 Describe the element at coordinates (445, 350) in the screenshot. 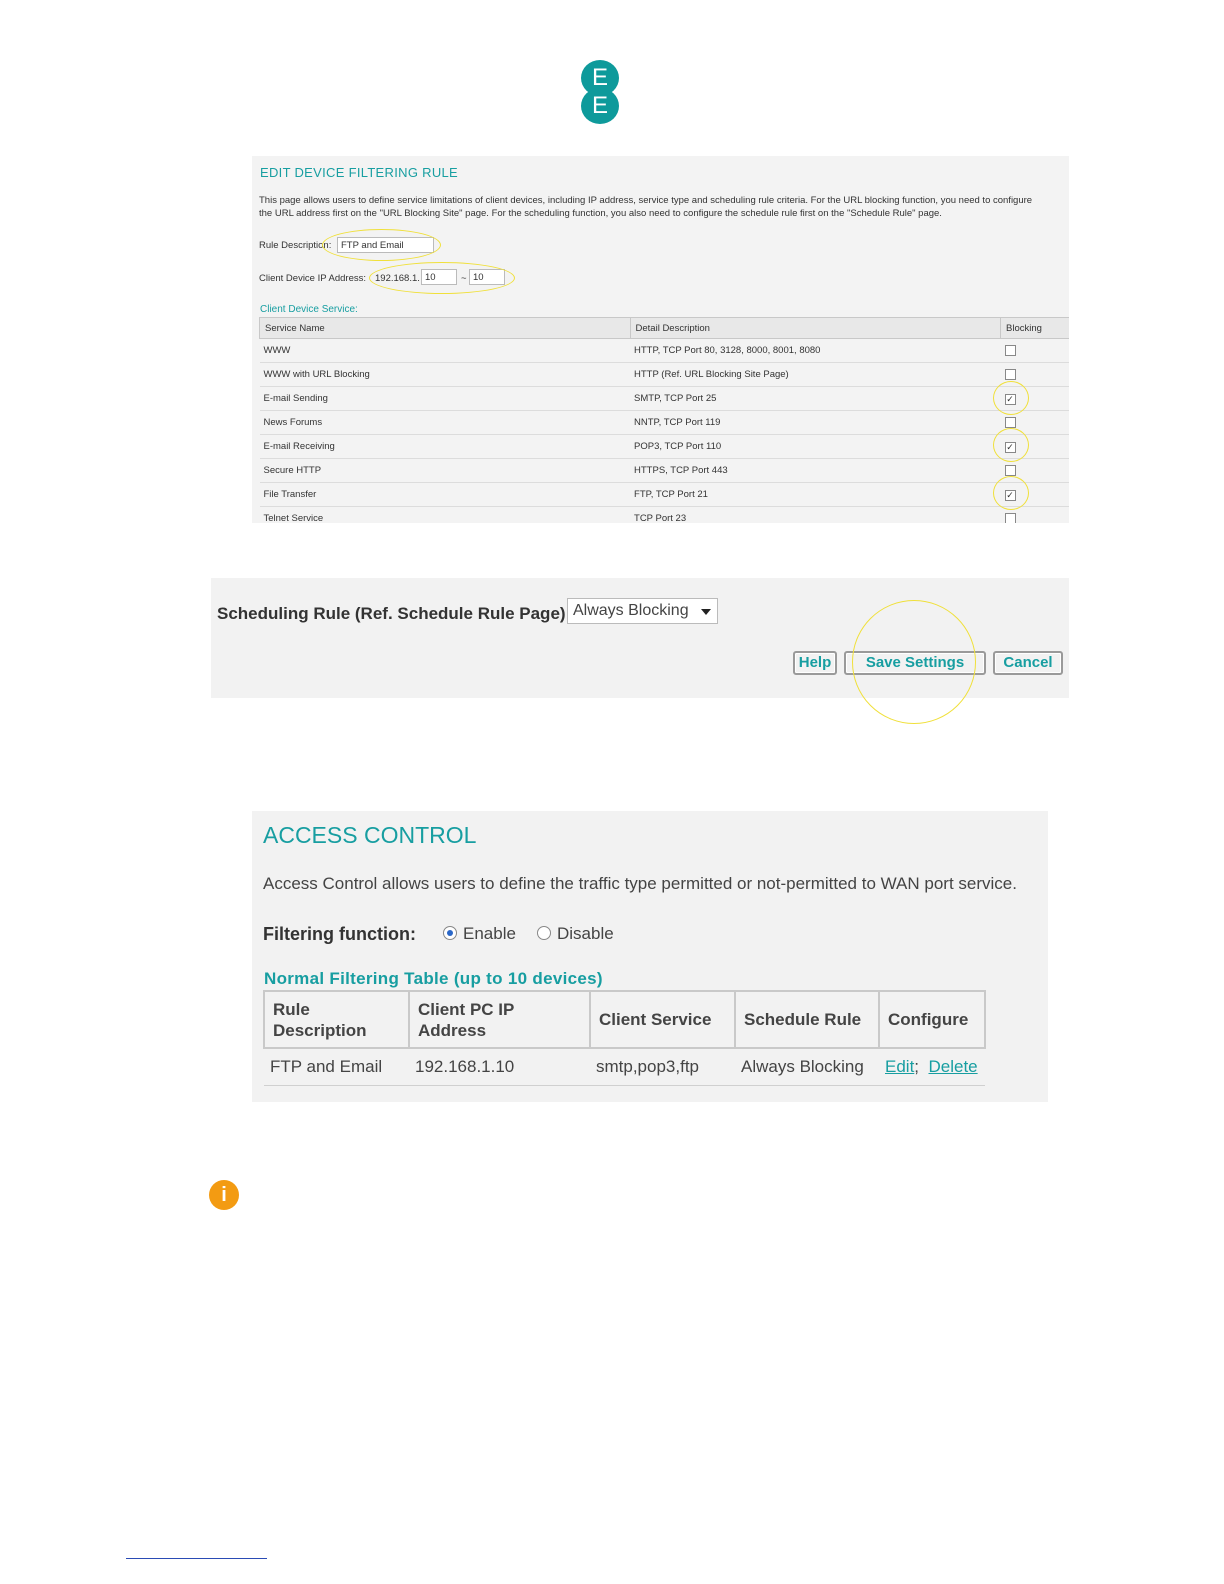

I see `service-name: WWW` at that location.